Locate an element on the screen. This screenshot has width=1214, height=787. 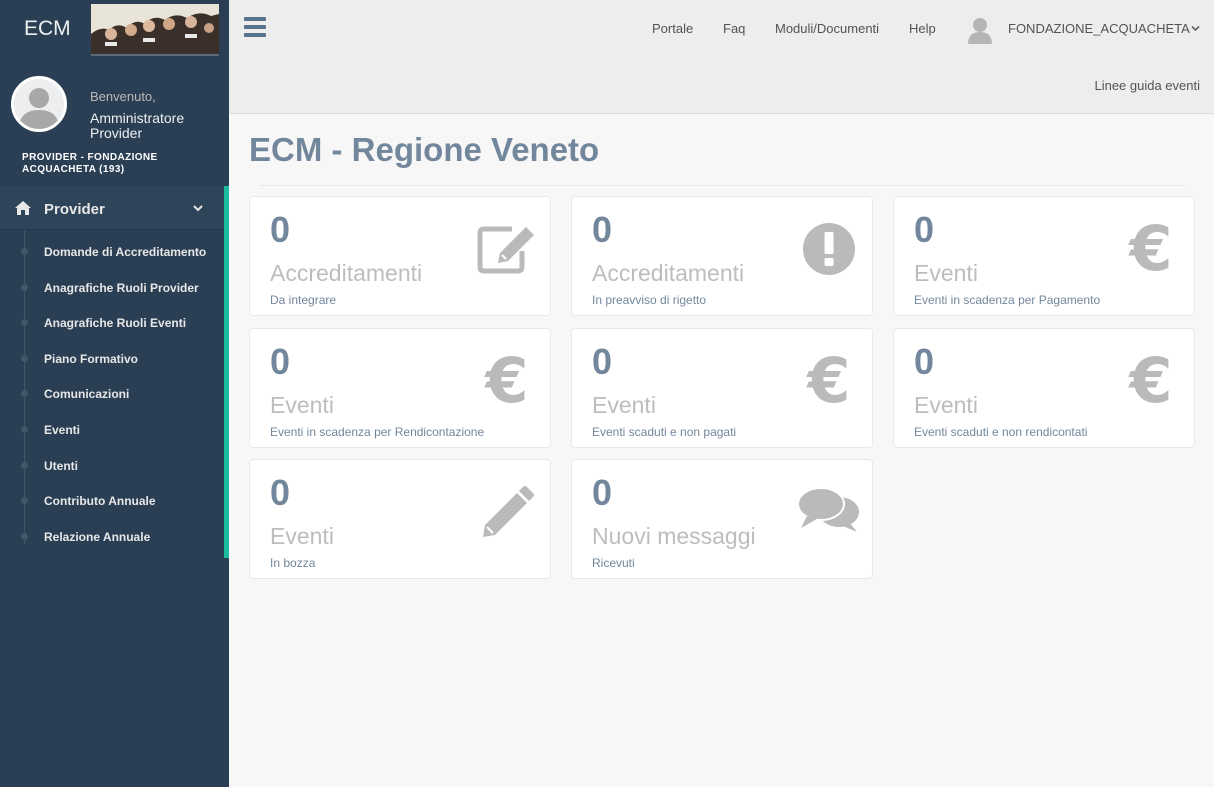
pencil-icon is located at coordinates (507, 512).